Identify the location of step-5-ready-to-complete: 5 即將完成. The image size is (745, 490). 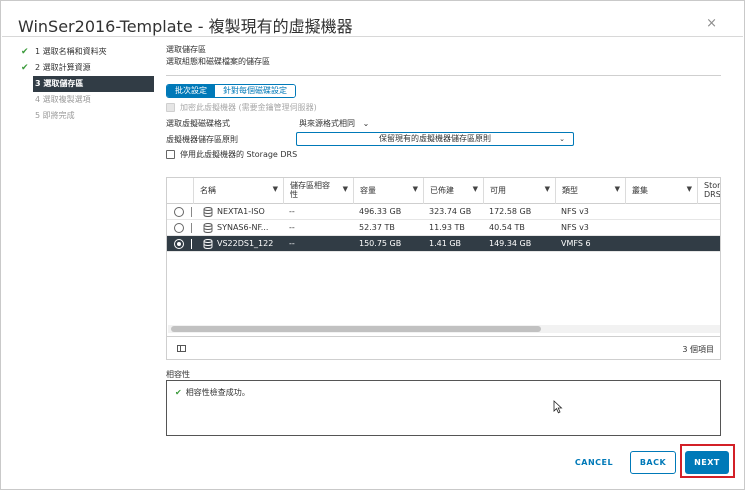
(94, 116).